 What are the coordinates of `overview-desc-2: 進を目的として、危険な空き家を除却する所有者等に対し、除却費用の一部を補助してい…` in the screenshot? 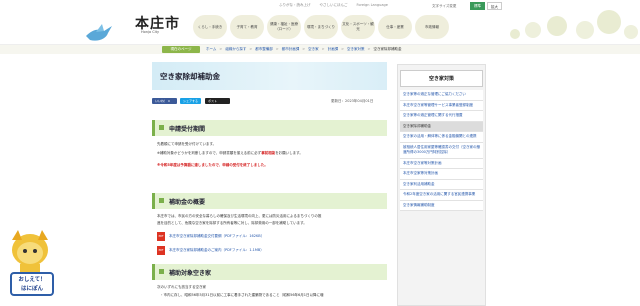 It's located at (232, 223).